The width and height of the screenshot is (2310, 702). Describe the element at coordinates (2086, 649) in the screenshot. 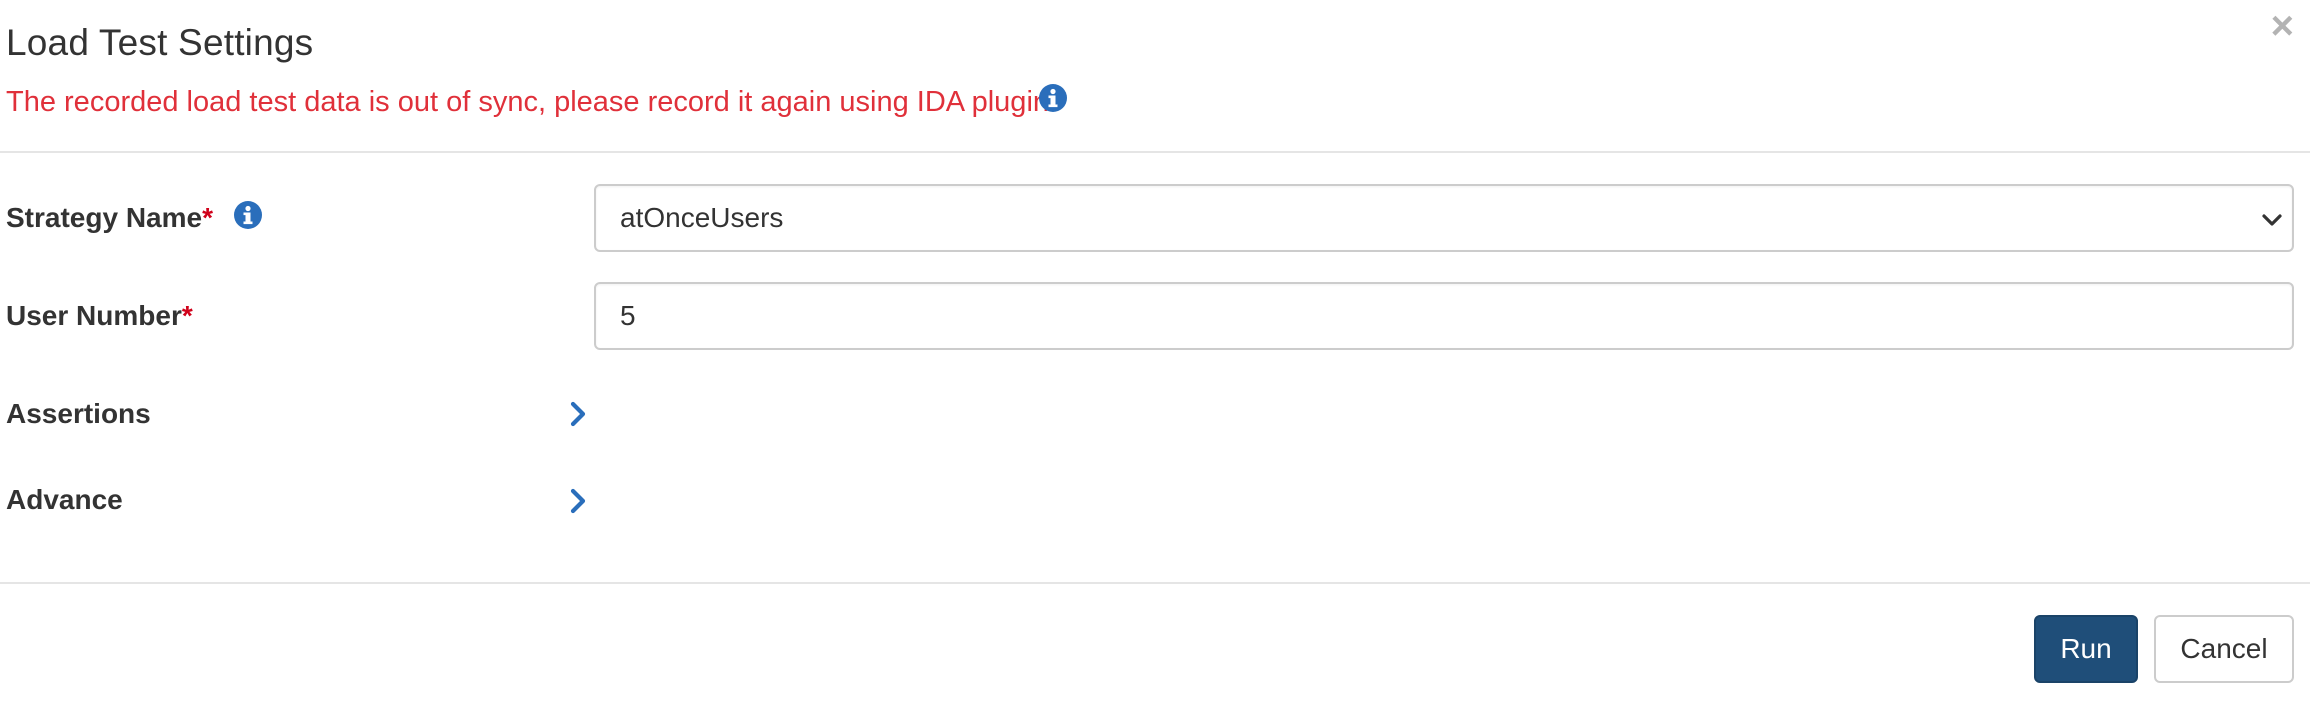

I see `run-button: Run` at that location.